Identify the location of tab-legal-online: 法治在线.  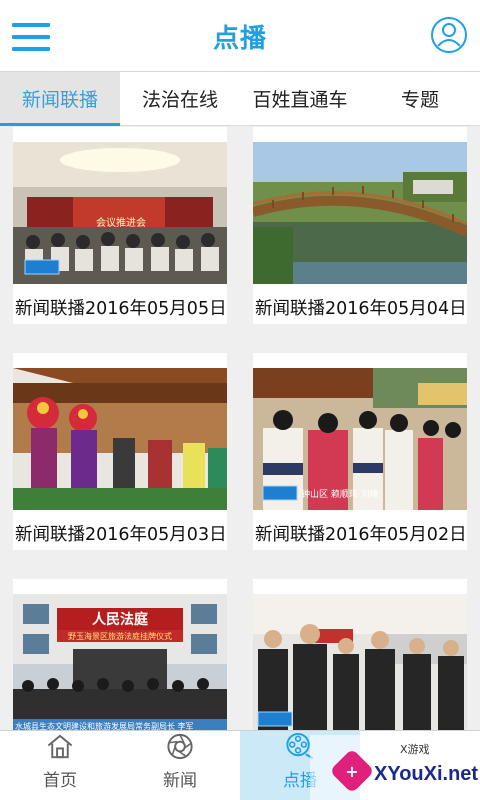
(180, 98).